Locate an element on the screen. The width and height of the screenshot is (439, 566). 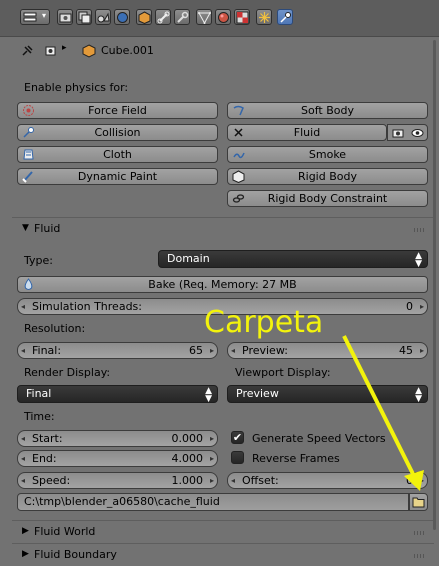
tab-physics is located at coordinates (285, 17).